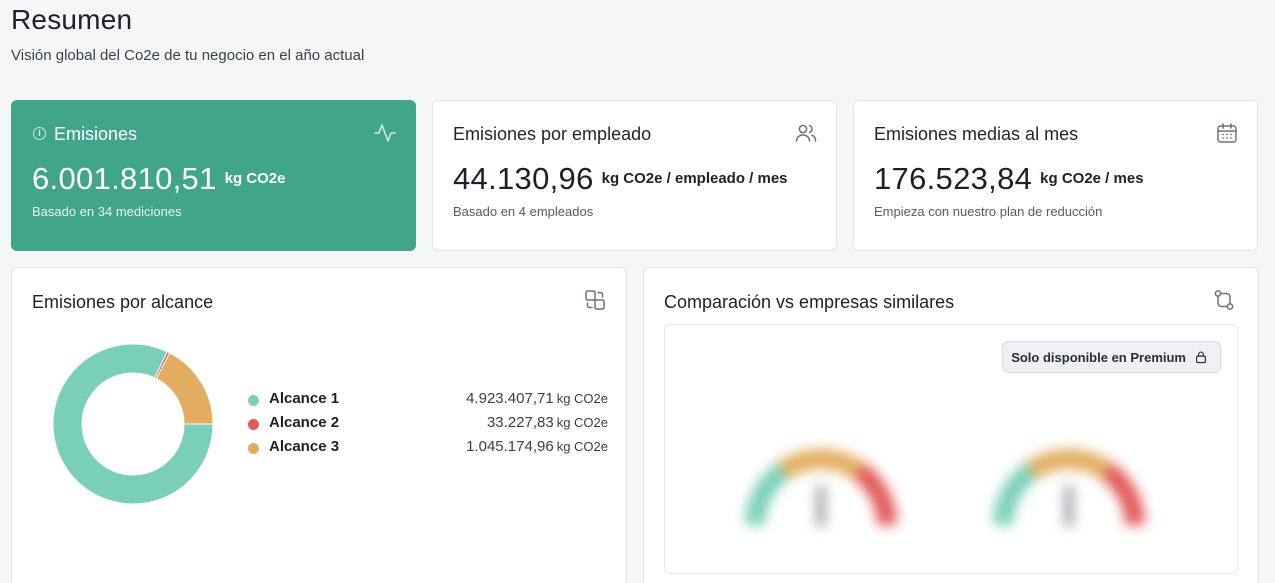 This screenshot has width=1275, height=583. What do you see at coordinates (523, 211) in the screenshot?
I see `kpi-note: Basado en 4 empleados` at bounding box center [523, 211].